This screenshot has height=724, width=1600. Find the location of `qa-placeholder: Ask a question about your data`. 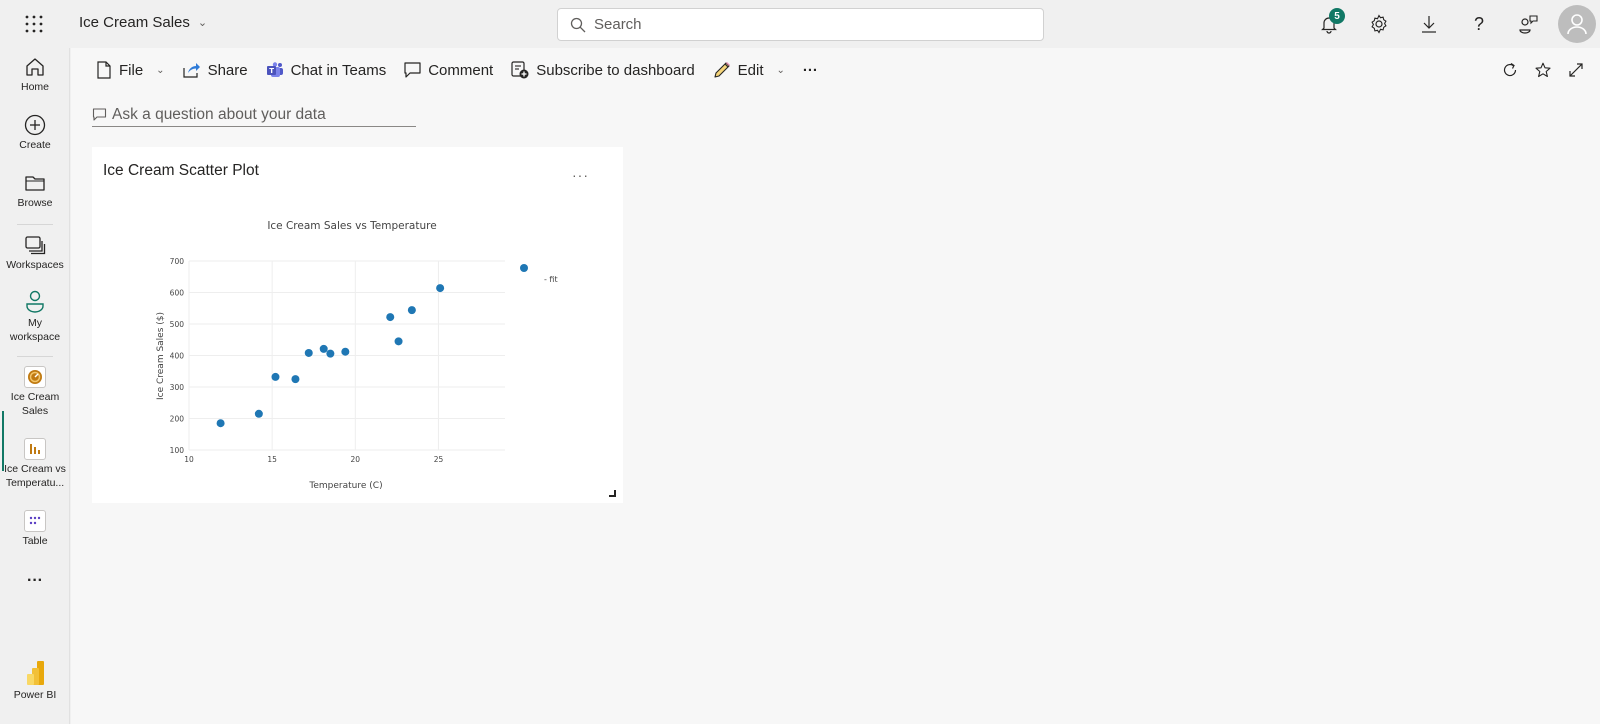

qa-placeholder: Ask a question about your data is located at coordinates (219, 114).